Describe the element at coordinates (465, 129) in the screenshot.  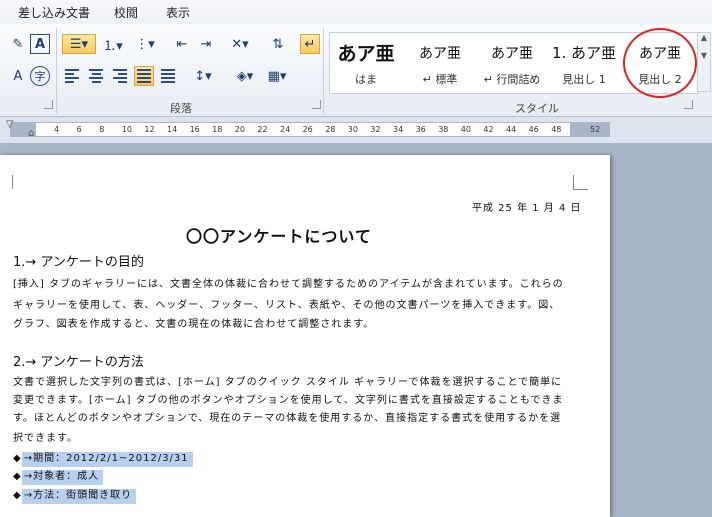
I see `ruler-number: 40` at that location.